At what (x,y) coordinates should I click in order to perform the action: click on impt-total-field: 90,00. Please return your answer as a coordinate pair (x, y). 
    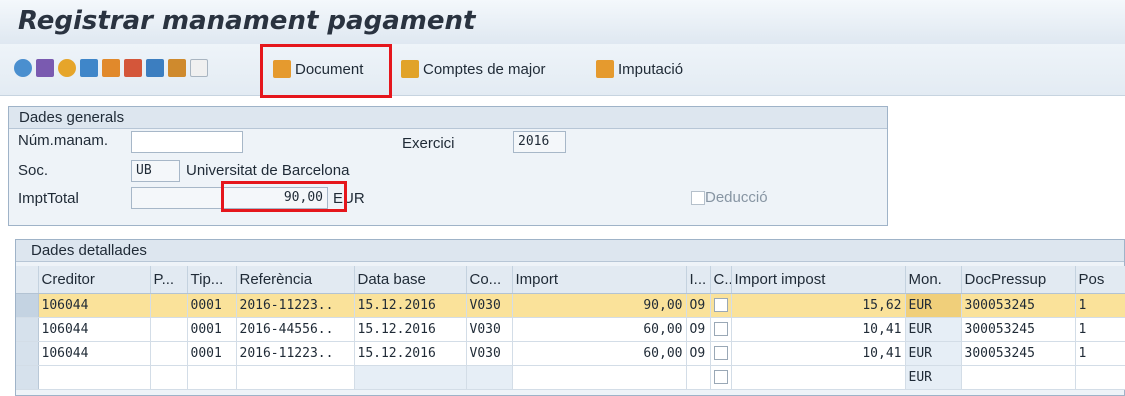
    Looking at the image, I should click on (229, 198).